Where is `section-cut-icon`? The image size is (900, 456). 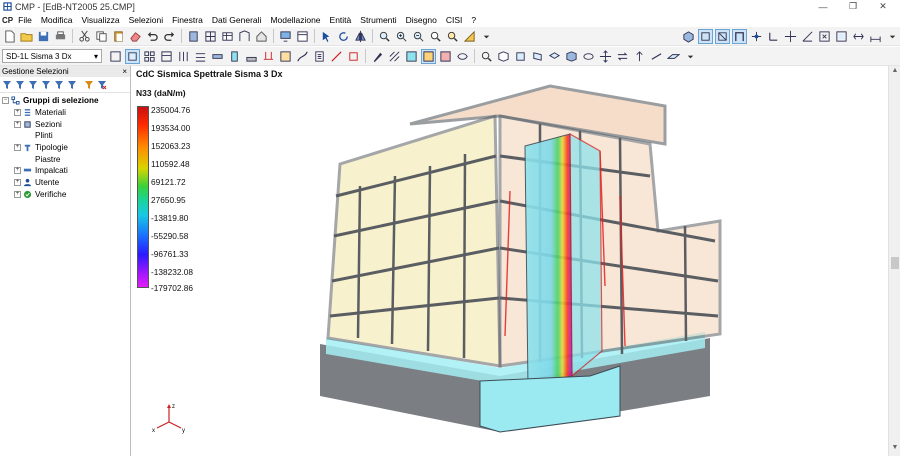
section-cut-icon is located at coordinates (445, 56).